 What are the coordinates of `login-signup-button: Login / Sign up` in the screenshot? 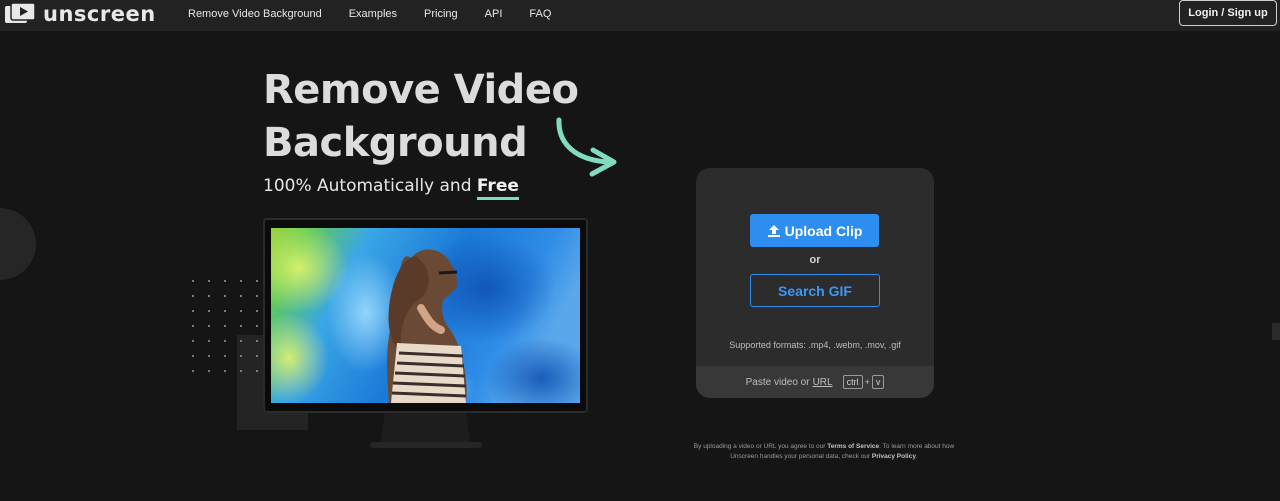 It's located at (1228, 13).